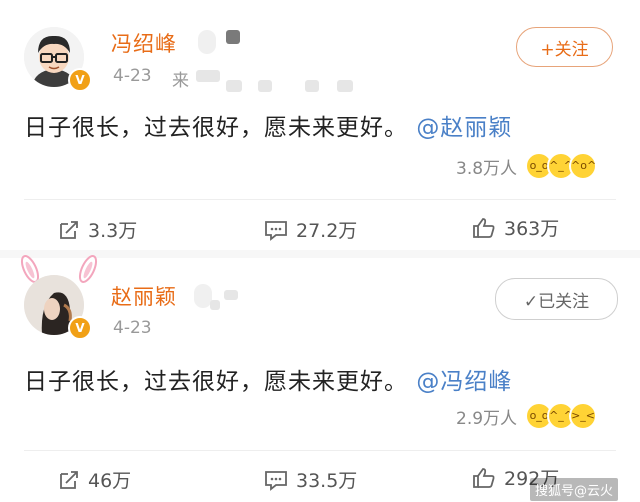 Image resolution: width=640 pixels, height=502 pixels. I want to click on reaction-emojis: o_o ^_^ ^o^, so click(561, 166).